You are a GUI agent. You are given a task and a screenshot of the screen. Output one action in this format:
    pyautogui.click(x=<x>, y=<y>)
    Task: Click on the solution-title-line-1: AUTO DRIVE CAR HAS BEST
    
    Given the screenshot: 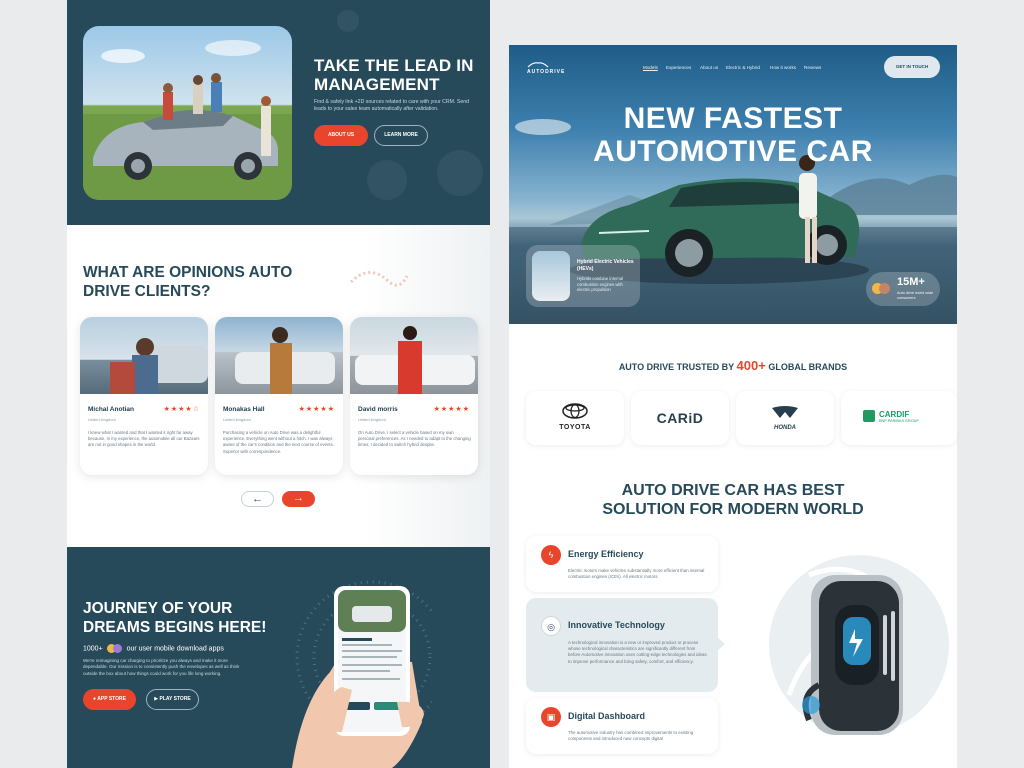 What is the action you would take?
    pyautogui.click(x=733, y=490)
    